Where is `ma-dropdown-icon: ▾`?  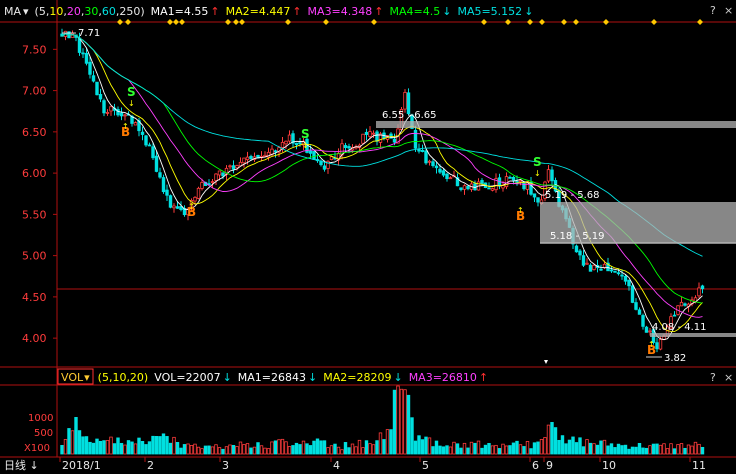
ma-dropdown-icon: ▾ is located at coordinates (26, 11).